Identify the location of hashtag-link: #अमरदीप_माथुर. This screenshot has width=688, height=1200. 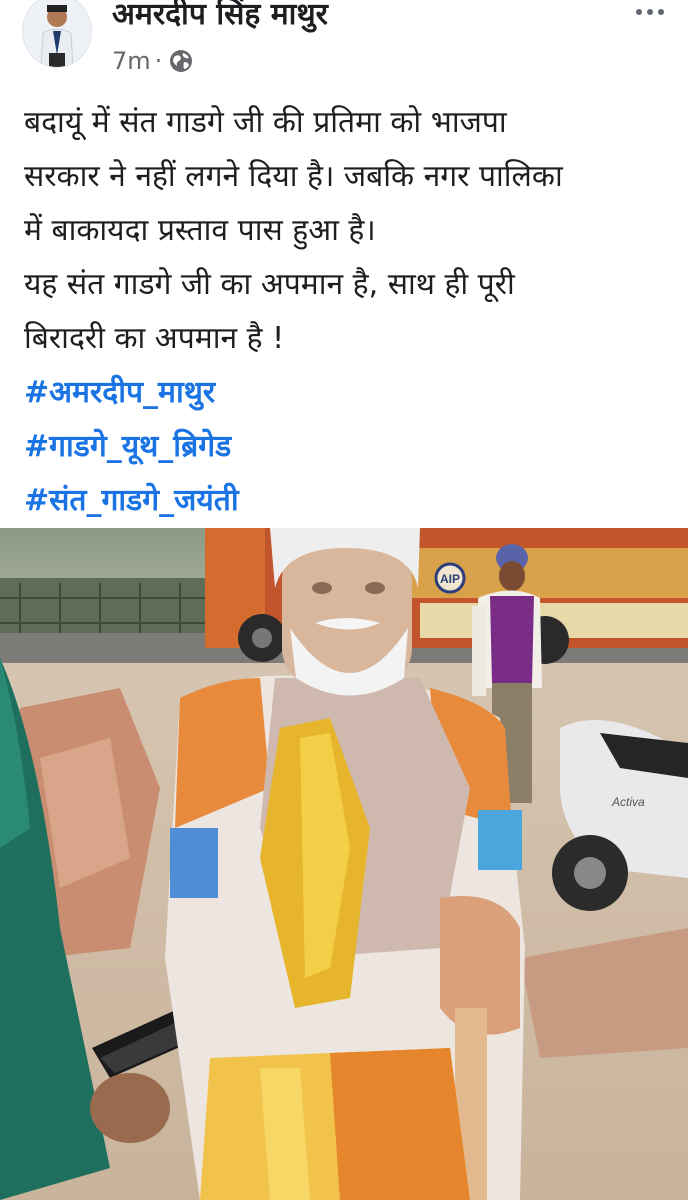
(349, 393).